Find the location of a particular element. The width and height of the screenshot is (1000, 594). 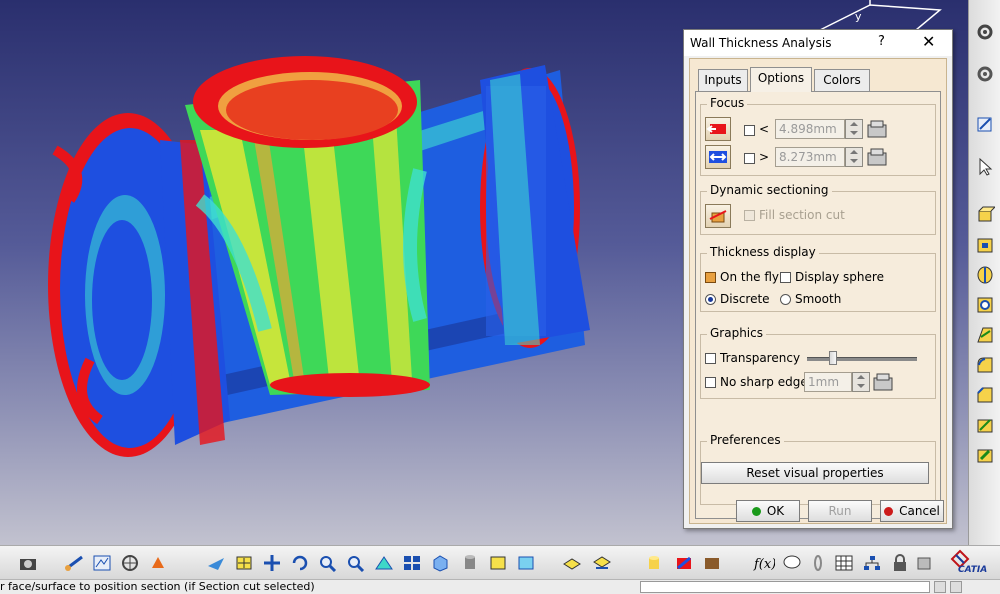

fill-section-cut-label: Fill section cut is located at coordinates (802, 215).